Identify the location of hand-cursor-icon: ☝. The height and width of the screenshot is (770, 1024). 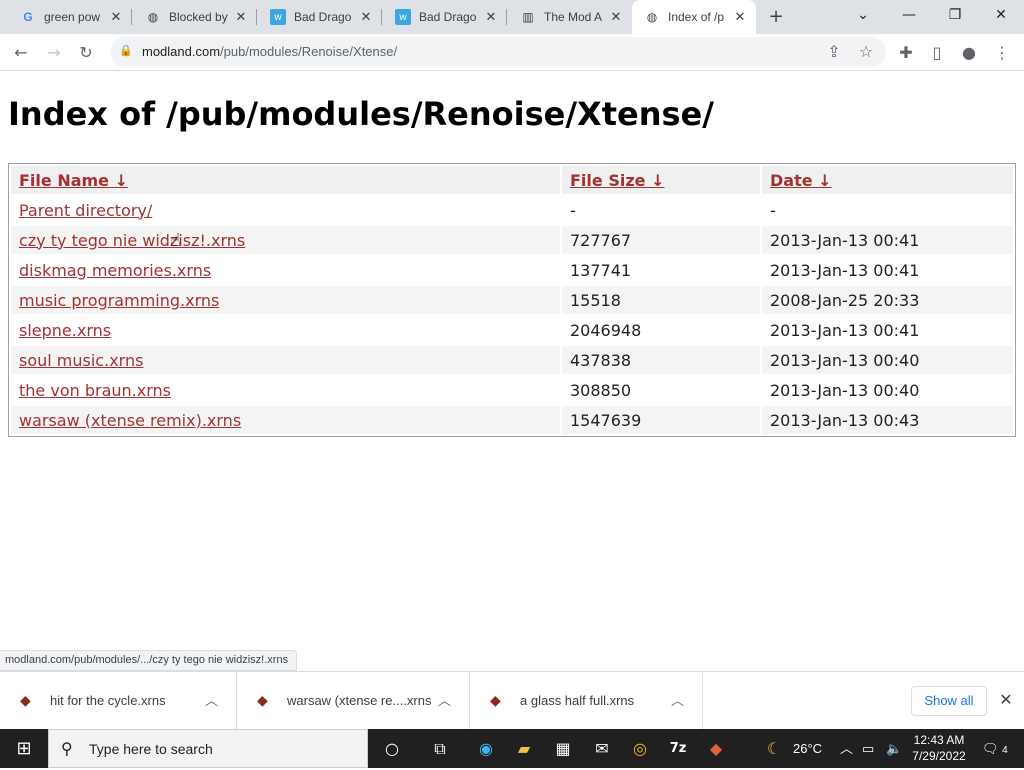
(175, 240).